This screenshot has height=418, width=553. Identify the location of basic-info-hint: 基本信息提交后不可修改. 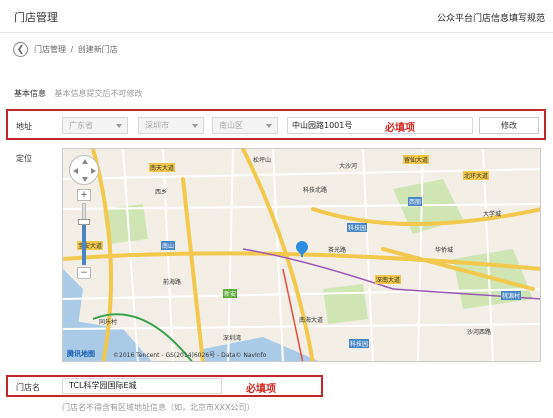
(98, 93).